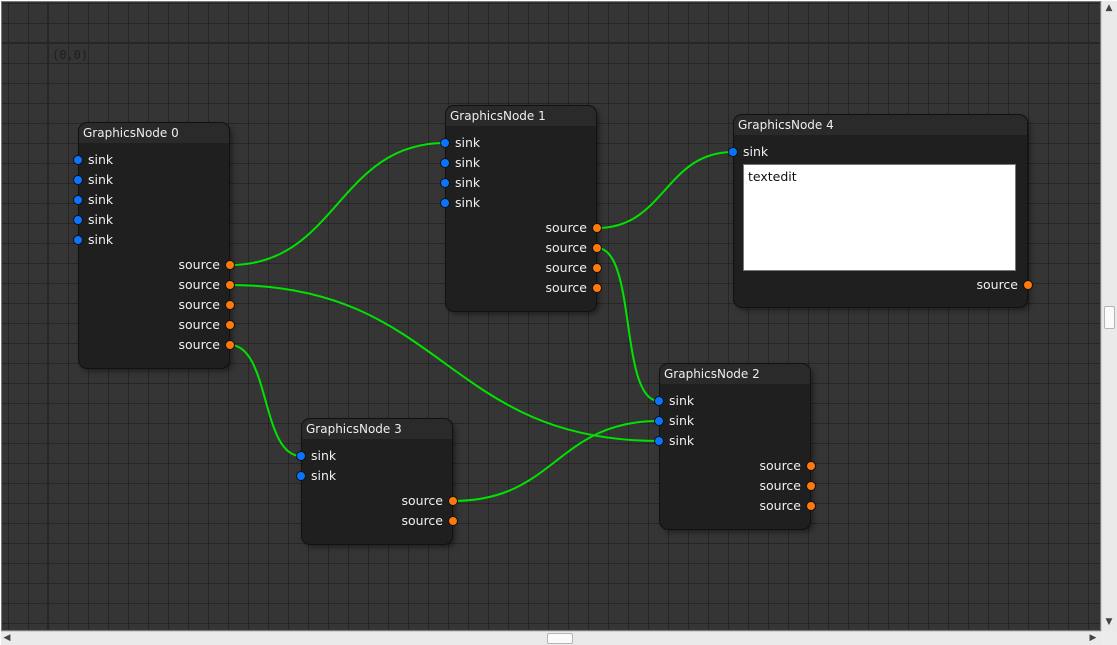 This screenshot has width=1117, height=645. I want to click on scroll-right-arrow-icon: ▶, so click(1093, 638).